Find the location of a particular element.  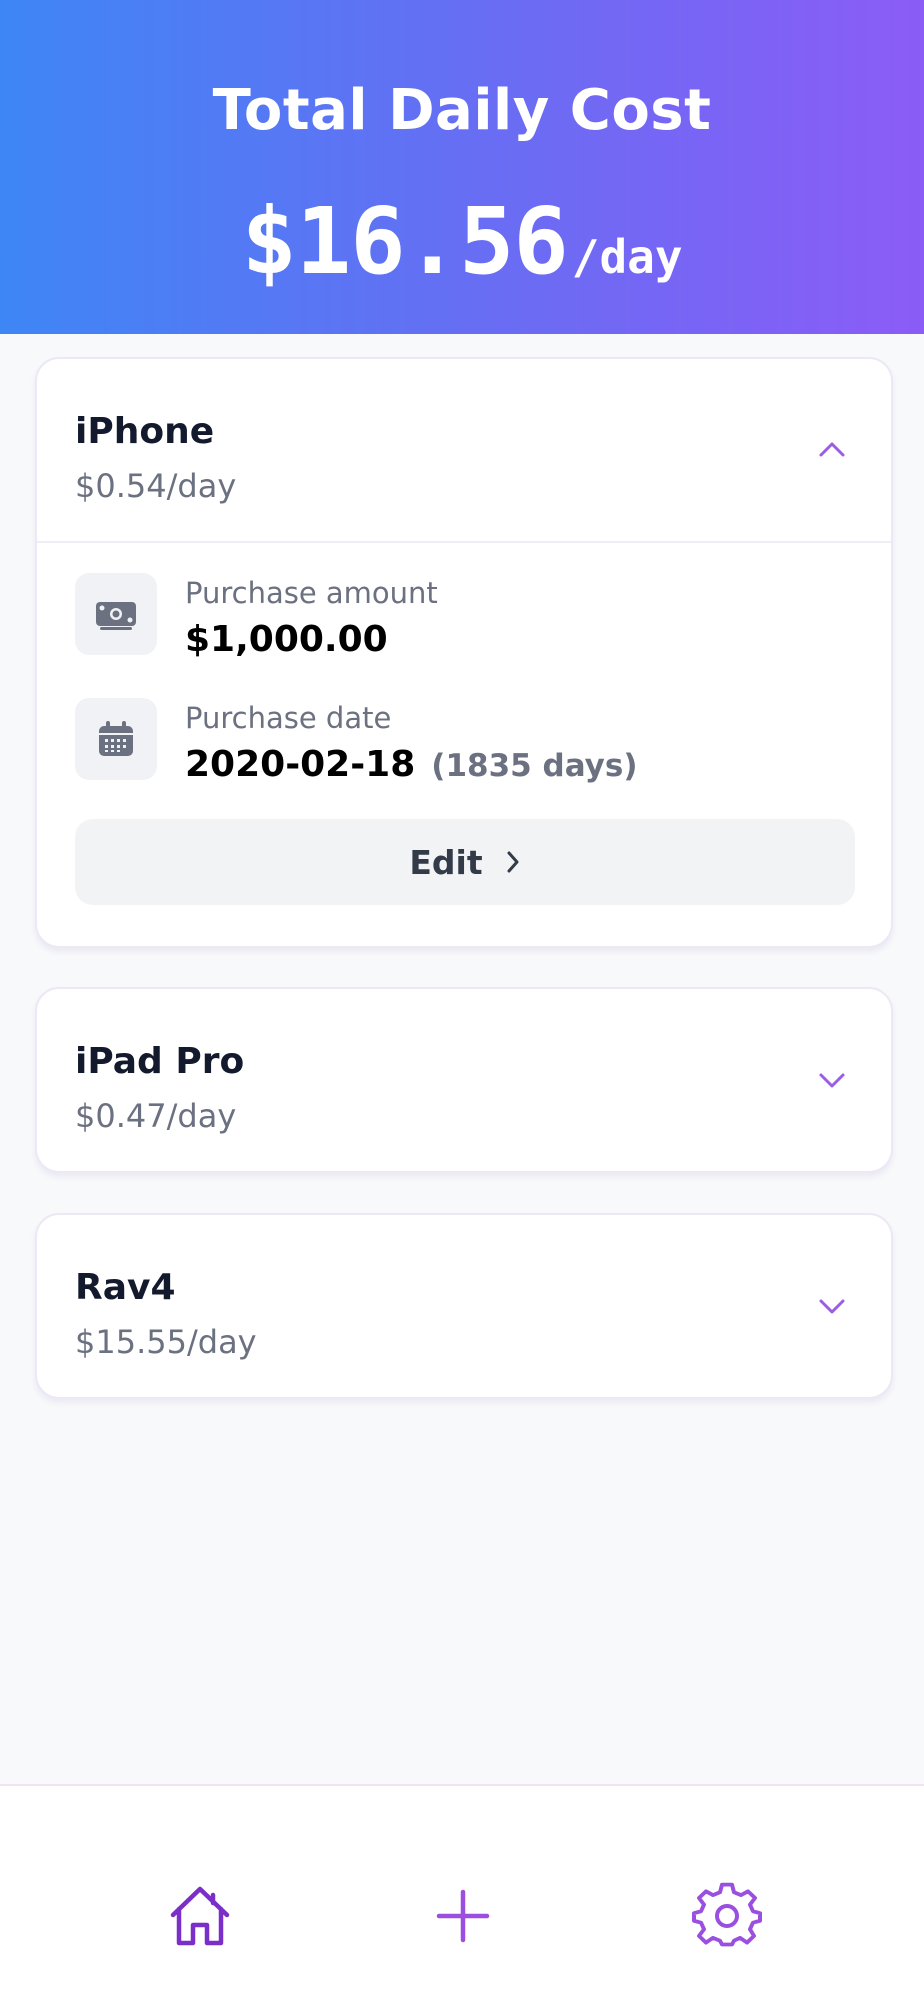

card-header: iPhone $0.54/day is located at coordinates (464, 450).